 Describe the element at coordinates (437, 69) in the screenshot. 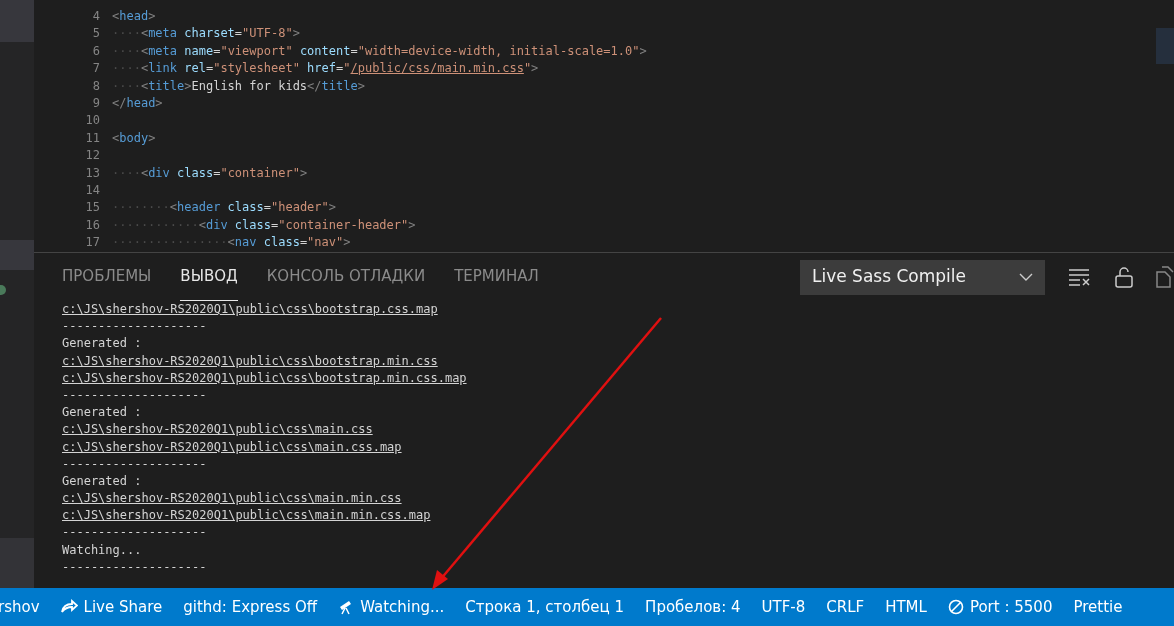

I see `code-link: /public/css/main.min.css` at that location.